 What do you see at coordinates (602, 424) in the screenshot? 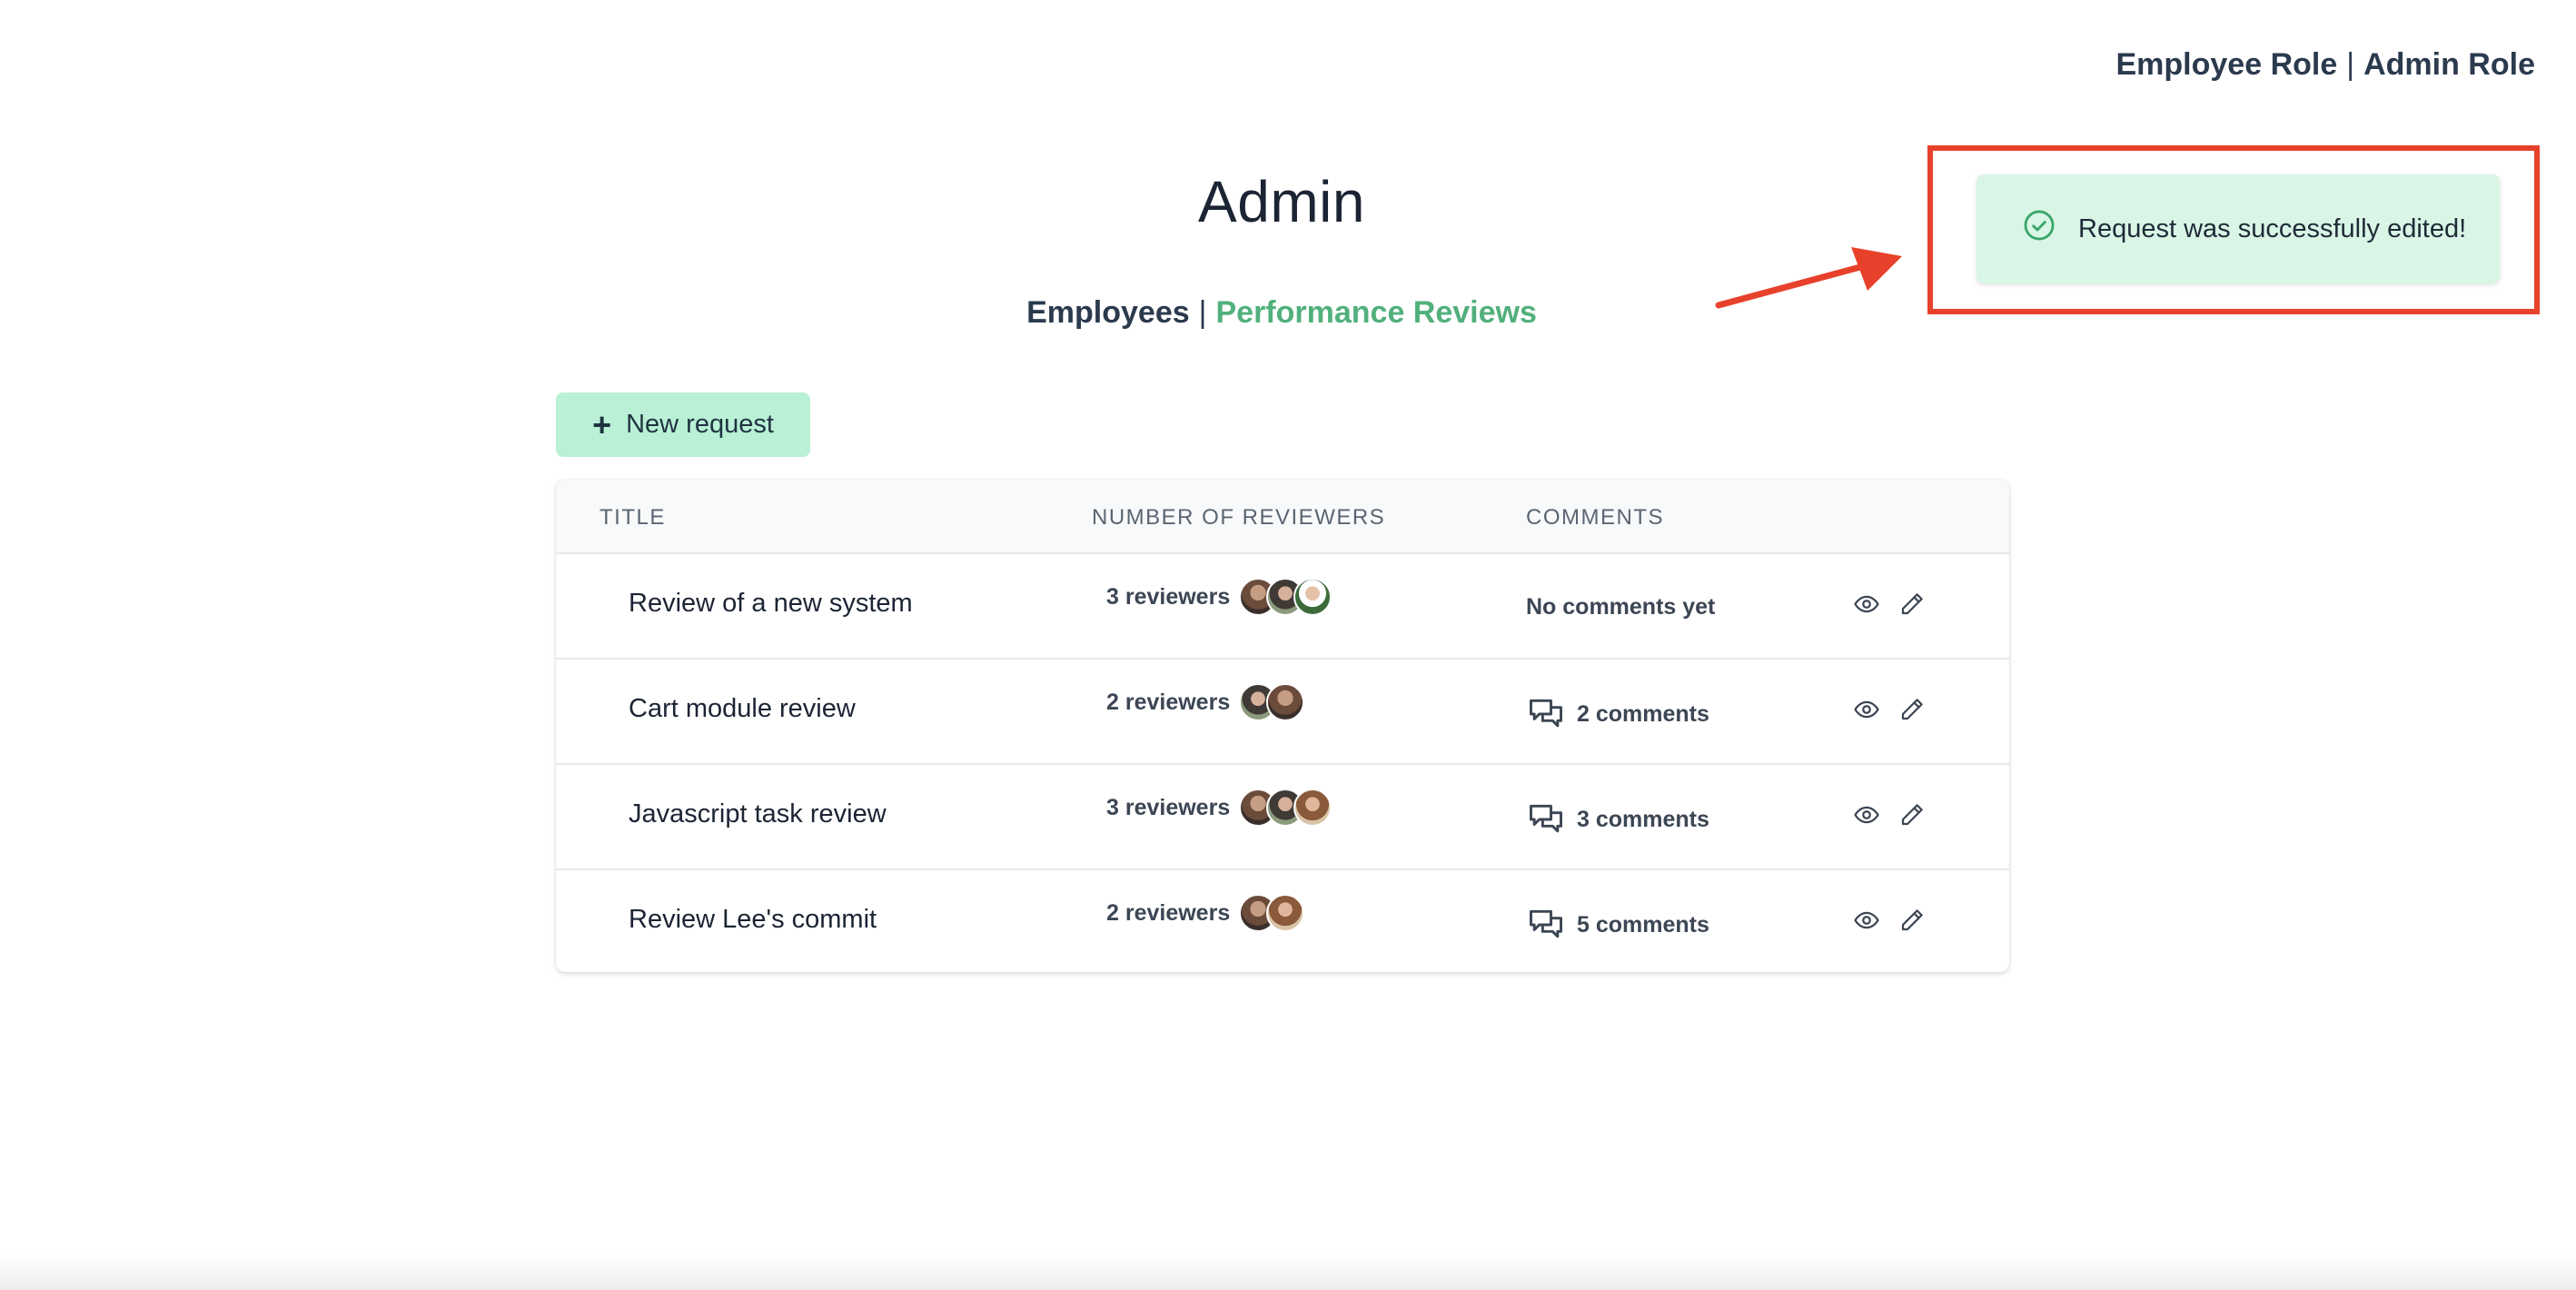
I see `plus-icon: +` at bounding box center [602, 424].